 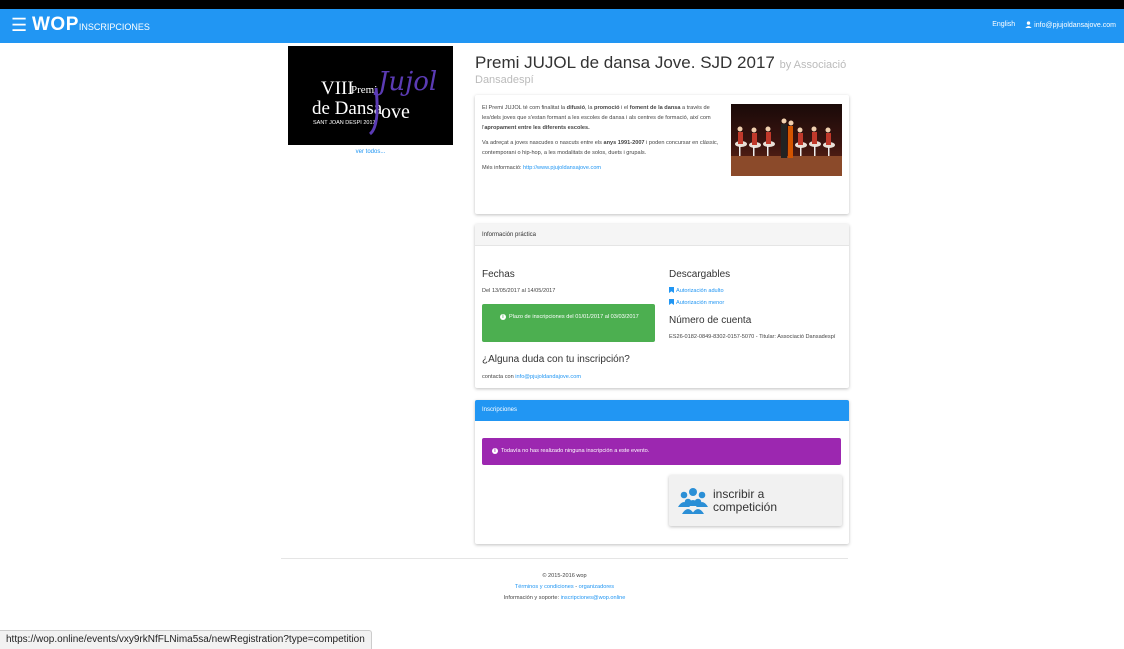 What do you see at coordinates (114, 27) in the screenshot?
I see `brand-subtitle: INSCRIPCIONES` at bounding box center [114, 27].